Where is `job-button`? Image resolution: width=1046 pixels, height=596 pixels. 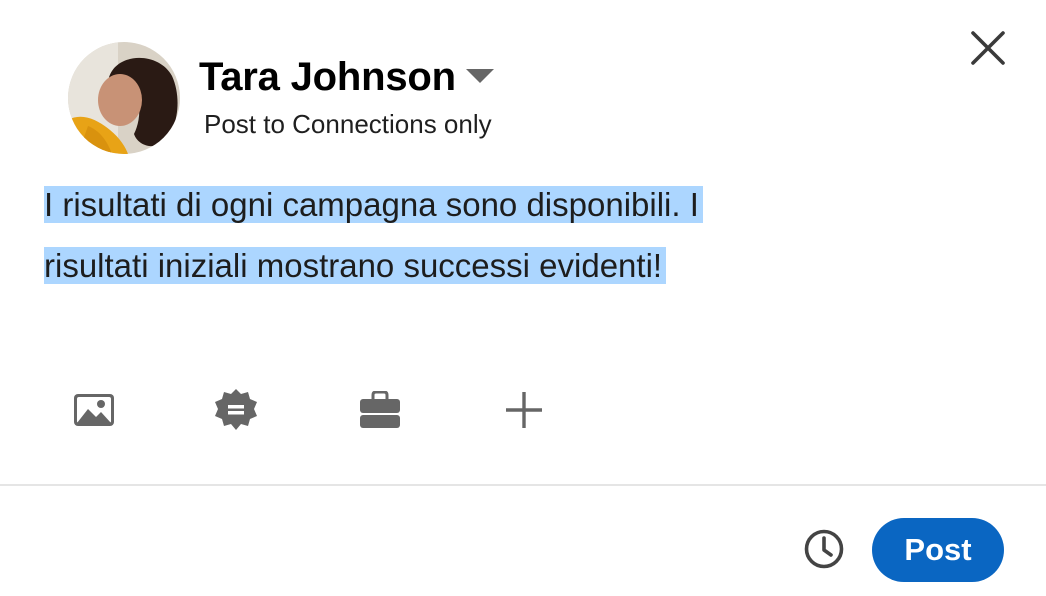 job-button is located at coordinates (380, 412).